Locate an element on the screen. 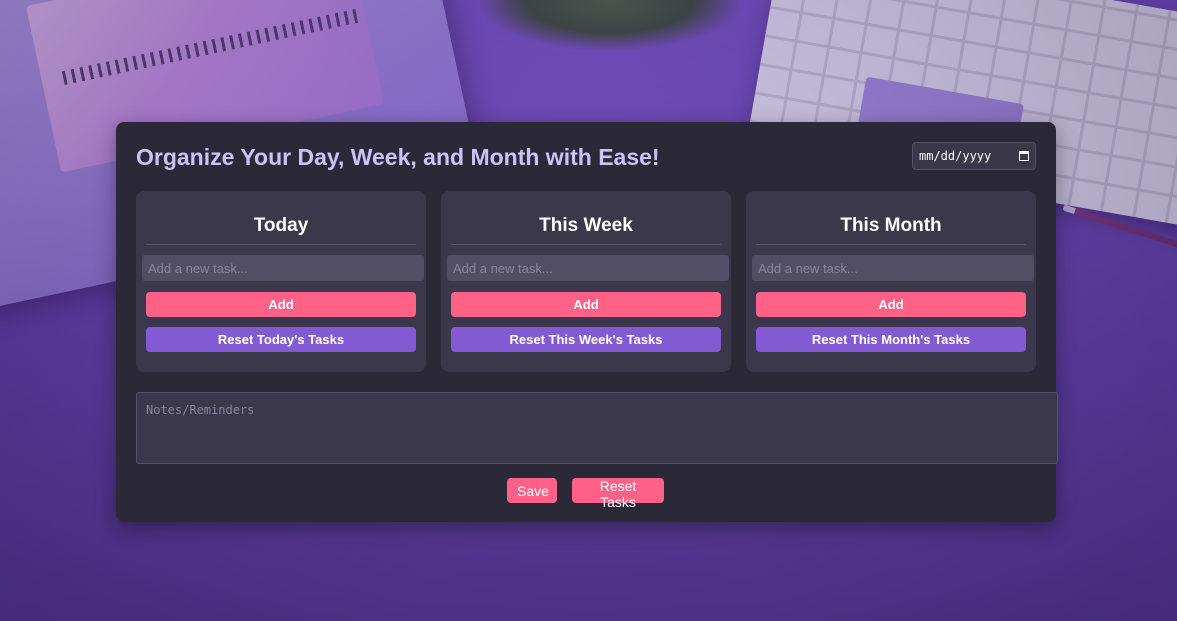  date-picker: mm/dd/yyyy is located at coordinates (974, 156).